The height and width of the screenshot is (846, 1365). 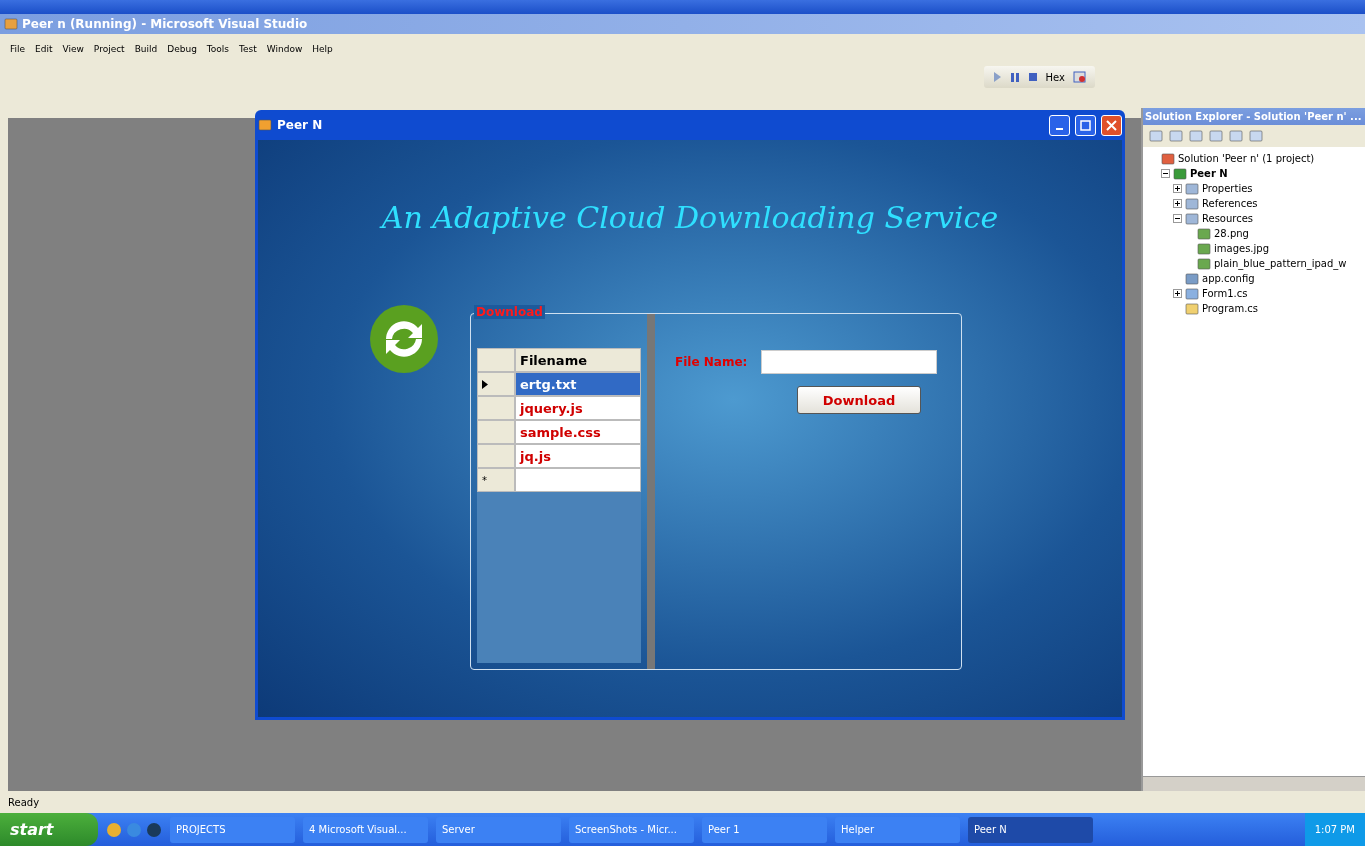 I want to click on taskbar-button: Peer N, so click(x=1030, y=829).